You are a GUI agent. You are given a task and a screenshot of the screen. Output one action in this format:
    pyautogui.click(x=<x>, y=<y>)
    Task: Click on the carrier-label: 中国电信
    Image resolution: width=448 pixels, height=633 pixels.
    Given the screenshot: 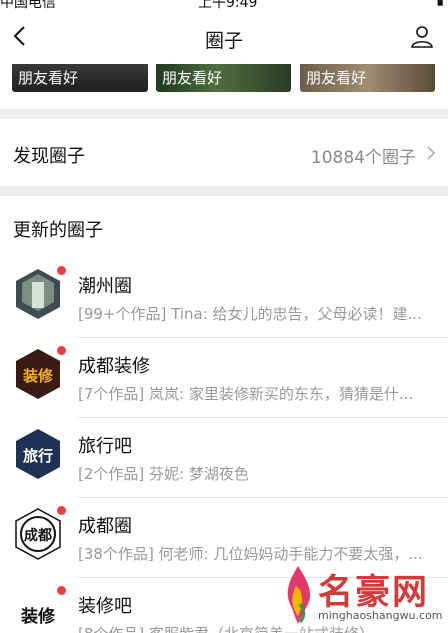 What is the action you would take?
    pyautogui.click(x=28, y=5)
    